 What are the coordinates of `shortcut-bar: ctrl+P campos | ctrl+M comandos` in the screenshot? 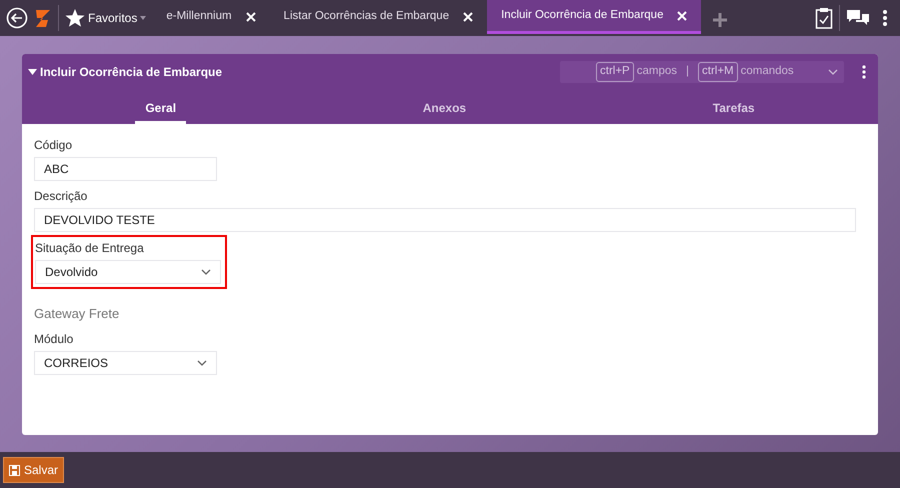 It's located at (702, 72).